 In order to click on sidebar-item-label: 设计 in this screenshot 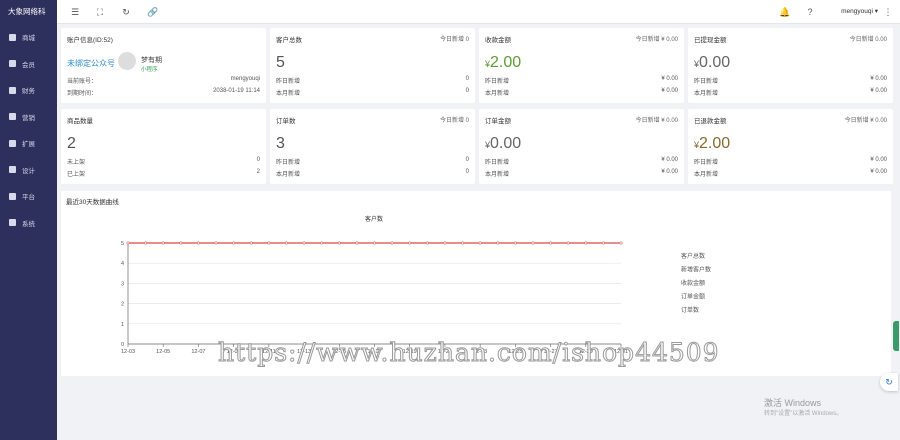, I will do `click(28, 171)`.